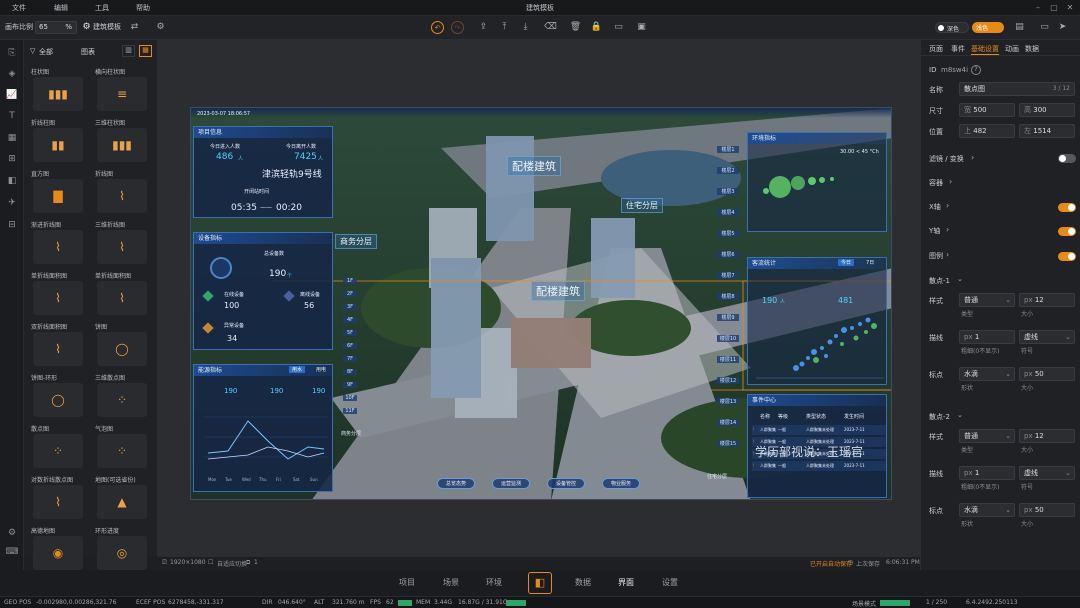  What do you see at coordinates (46, 52) in the screenshot?
I see `filter-all: 全部` at bounding box center [46, 52].